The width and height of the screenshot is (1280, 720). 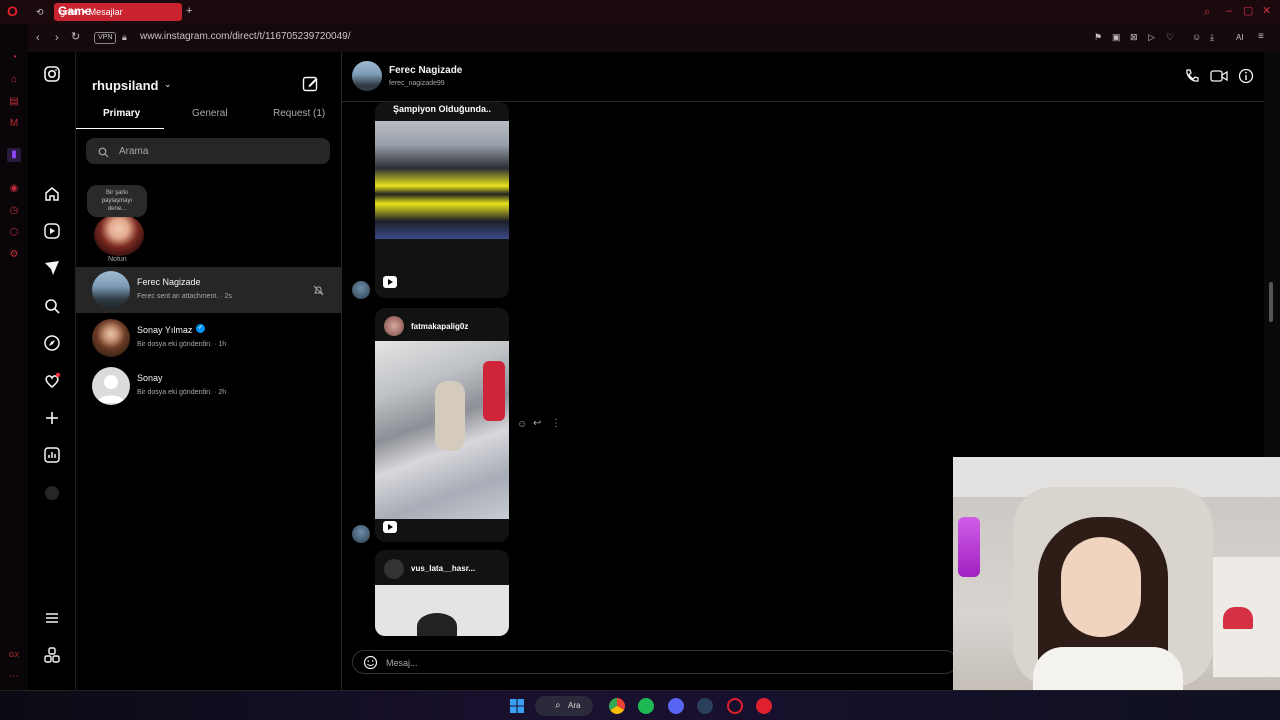 I want to click on reply-icon: ↩, so click(x=537, y=423).